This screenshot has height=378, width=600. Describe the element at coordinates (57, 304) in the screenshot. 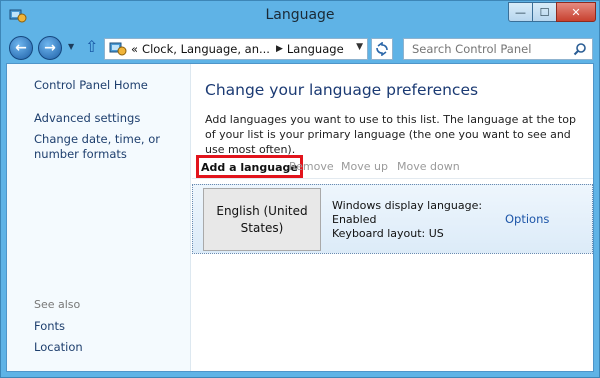

I see `see-also-heading: See also` at that location.